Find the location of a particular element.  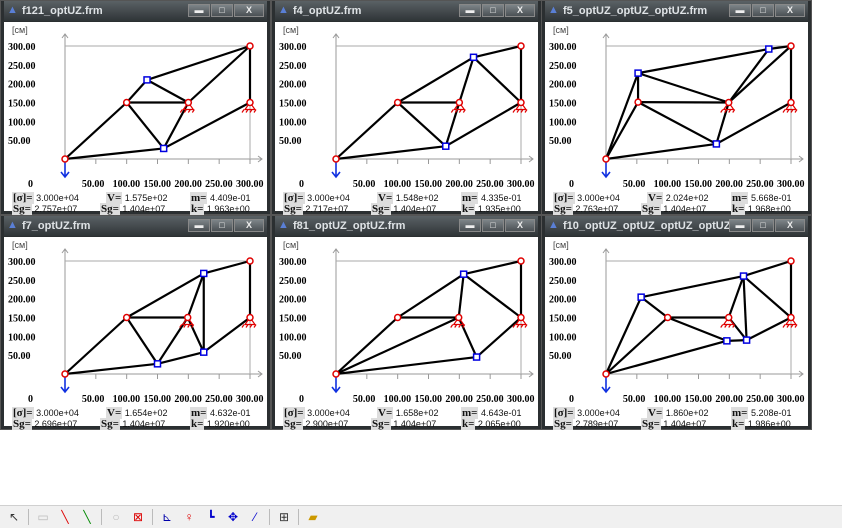

node-icon: ○ is located at coordinates (116, 517).